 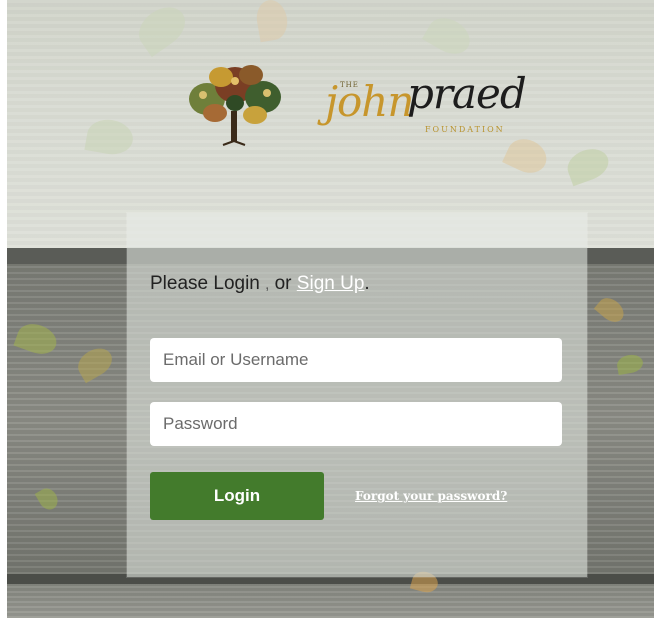 What do you see at coordinates (467, 93) in the screenshot?
I see `logo-praed-text: praed` at bounding box center [467, 93].